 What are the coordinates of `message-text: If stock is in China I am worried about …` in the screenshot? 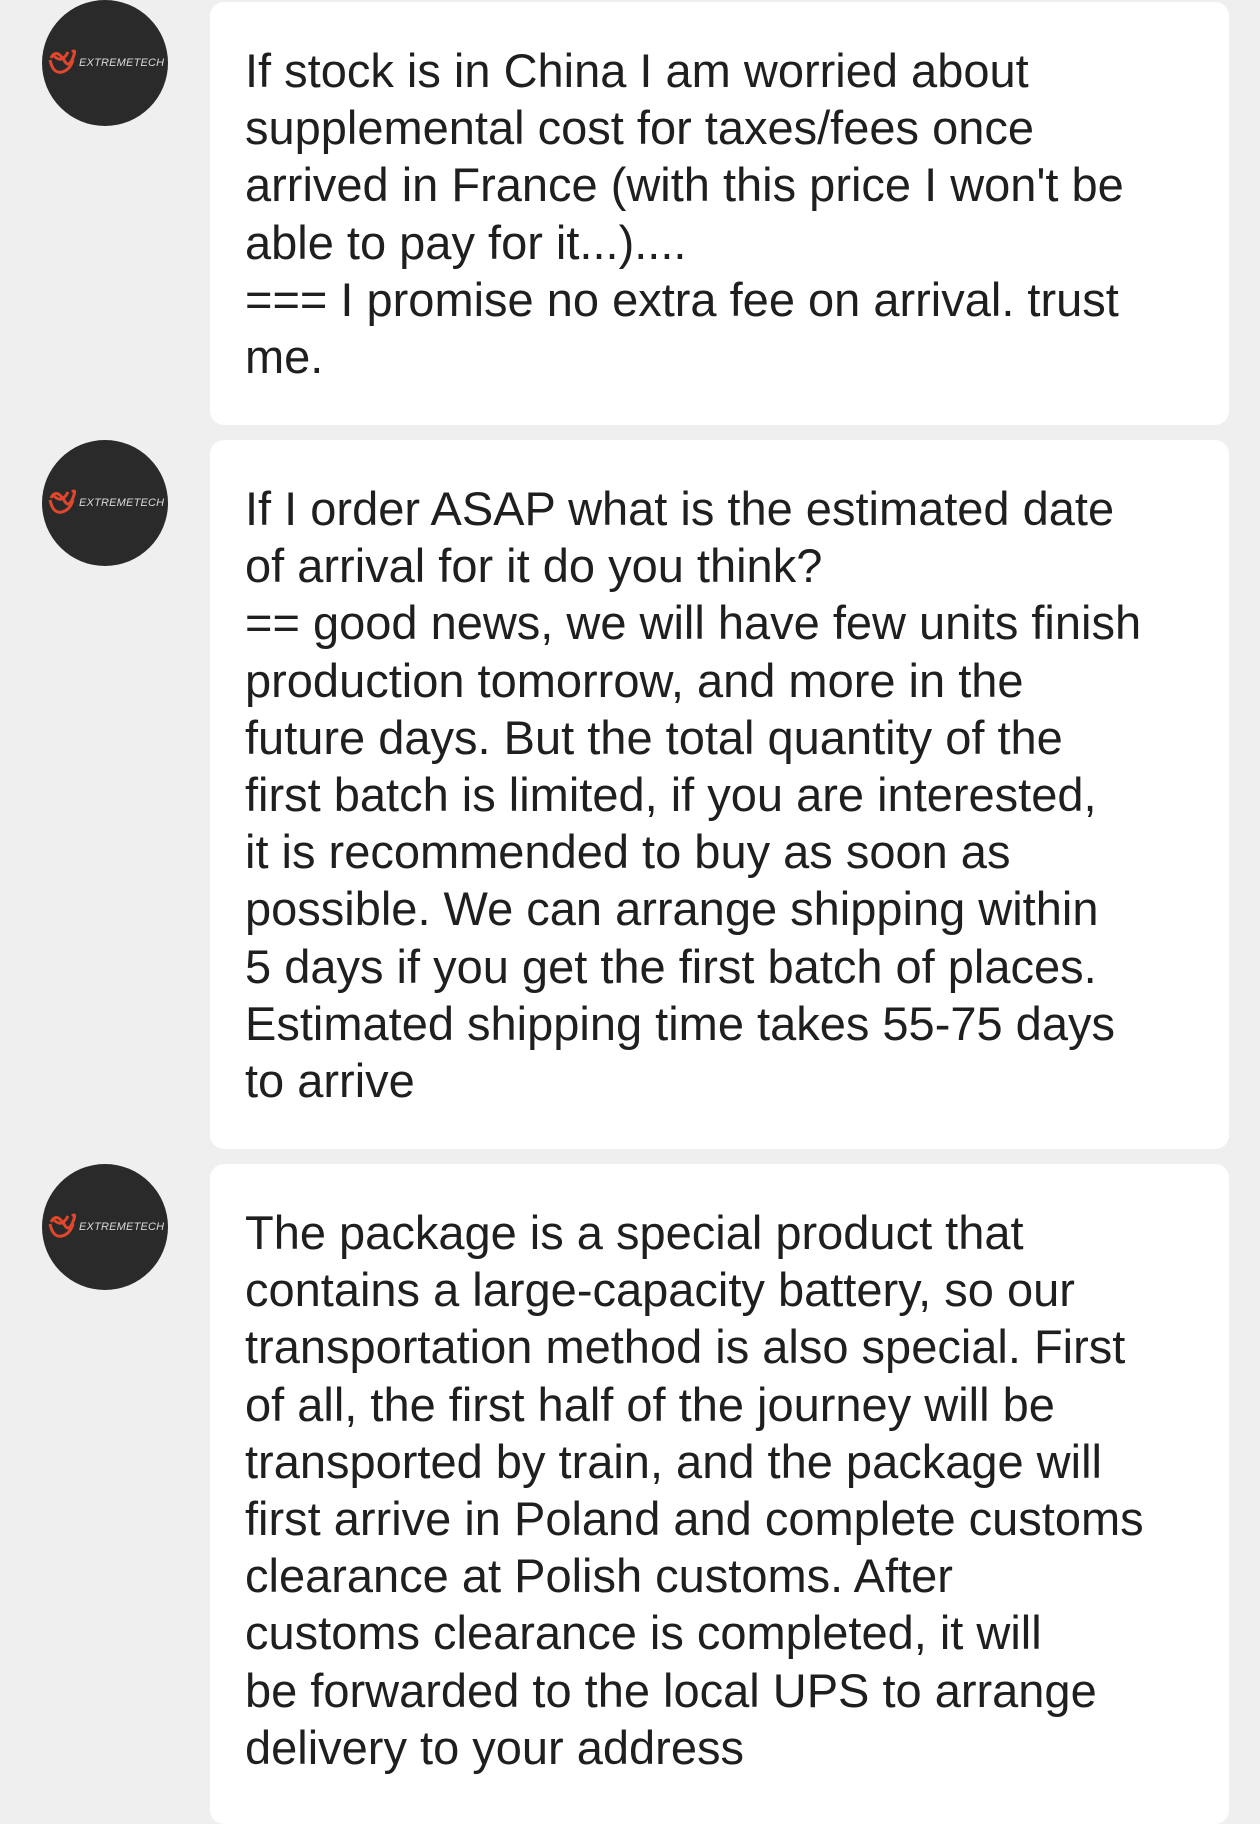 It's located at (684, 214).